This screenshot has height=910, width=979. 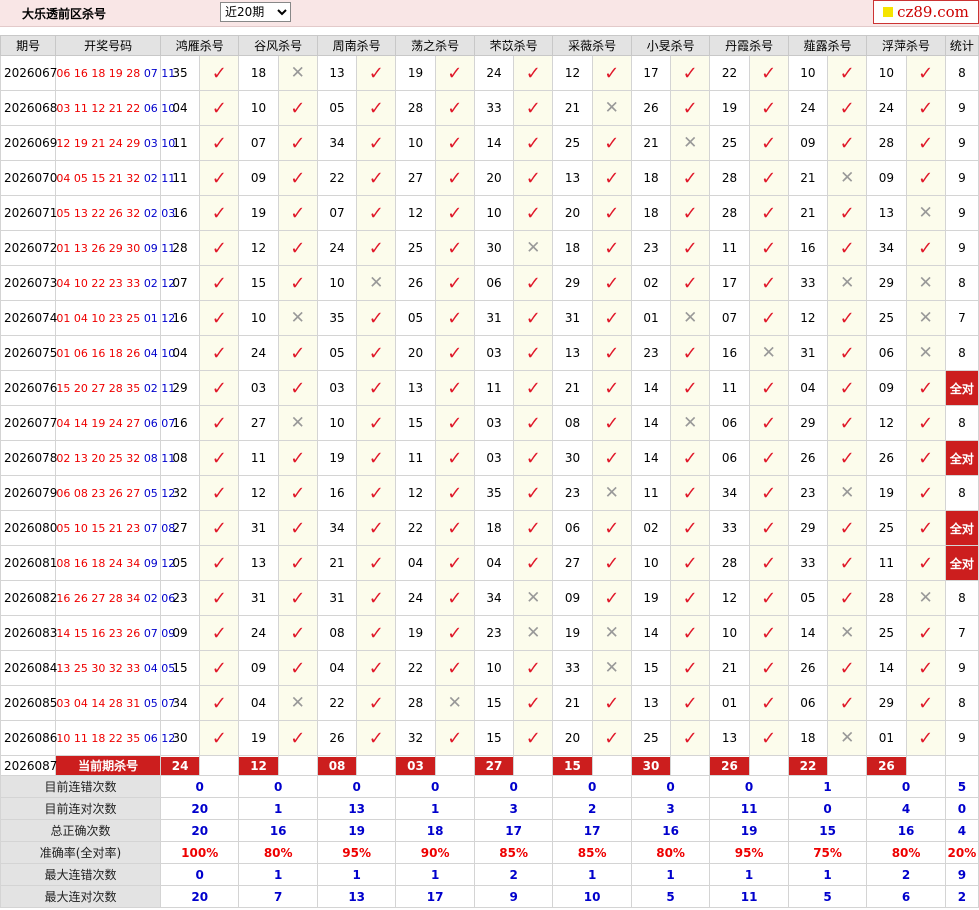 What do you see at coordinates (98, 738) in the screenshot?
I see `red-balls: 10 11 18 22 35` at bounding box center [98, 738].